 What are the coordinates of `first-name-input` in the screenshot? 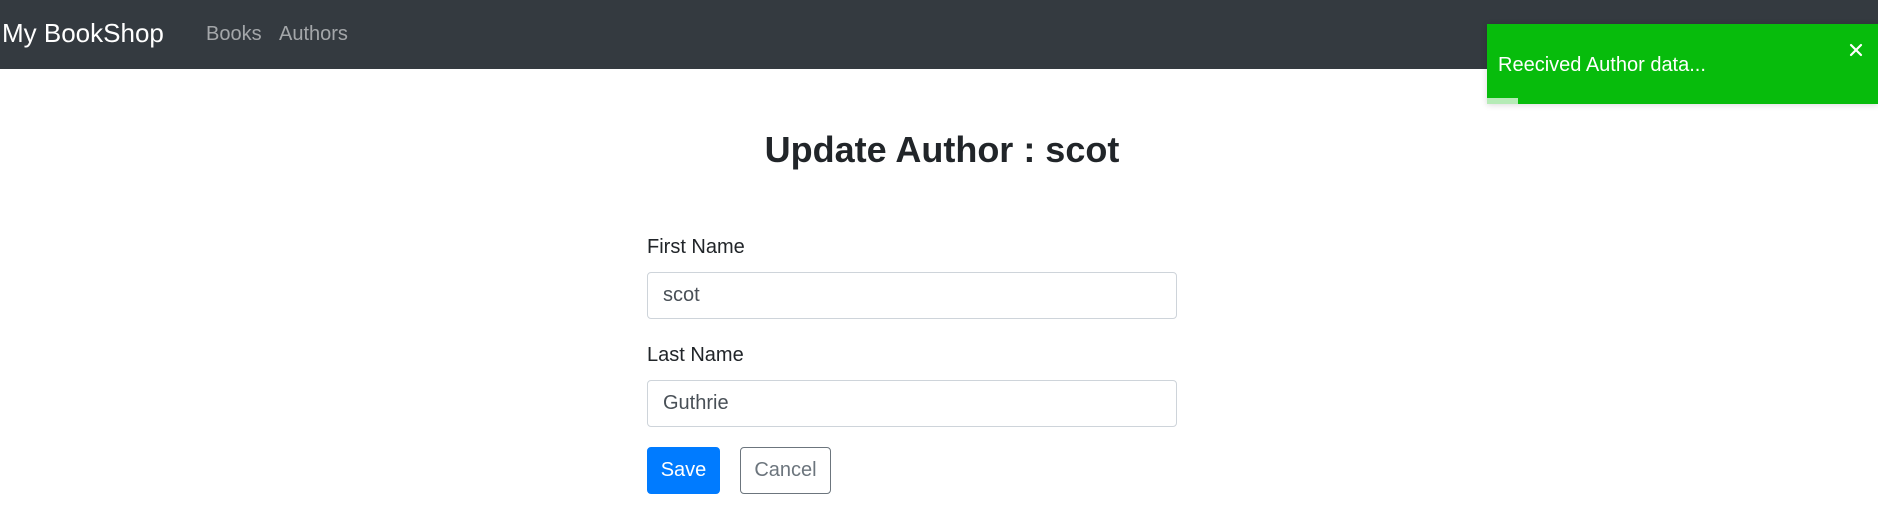 It's located at (912, 295).